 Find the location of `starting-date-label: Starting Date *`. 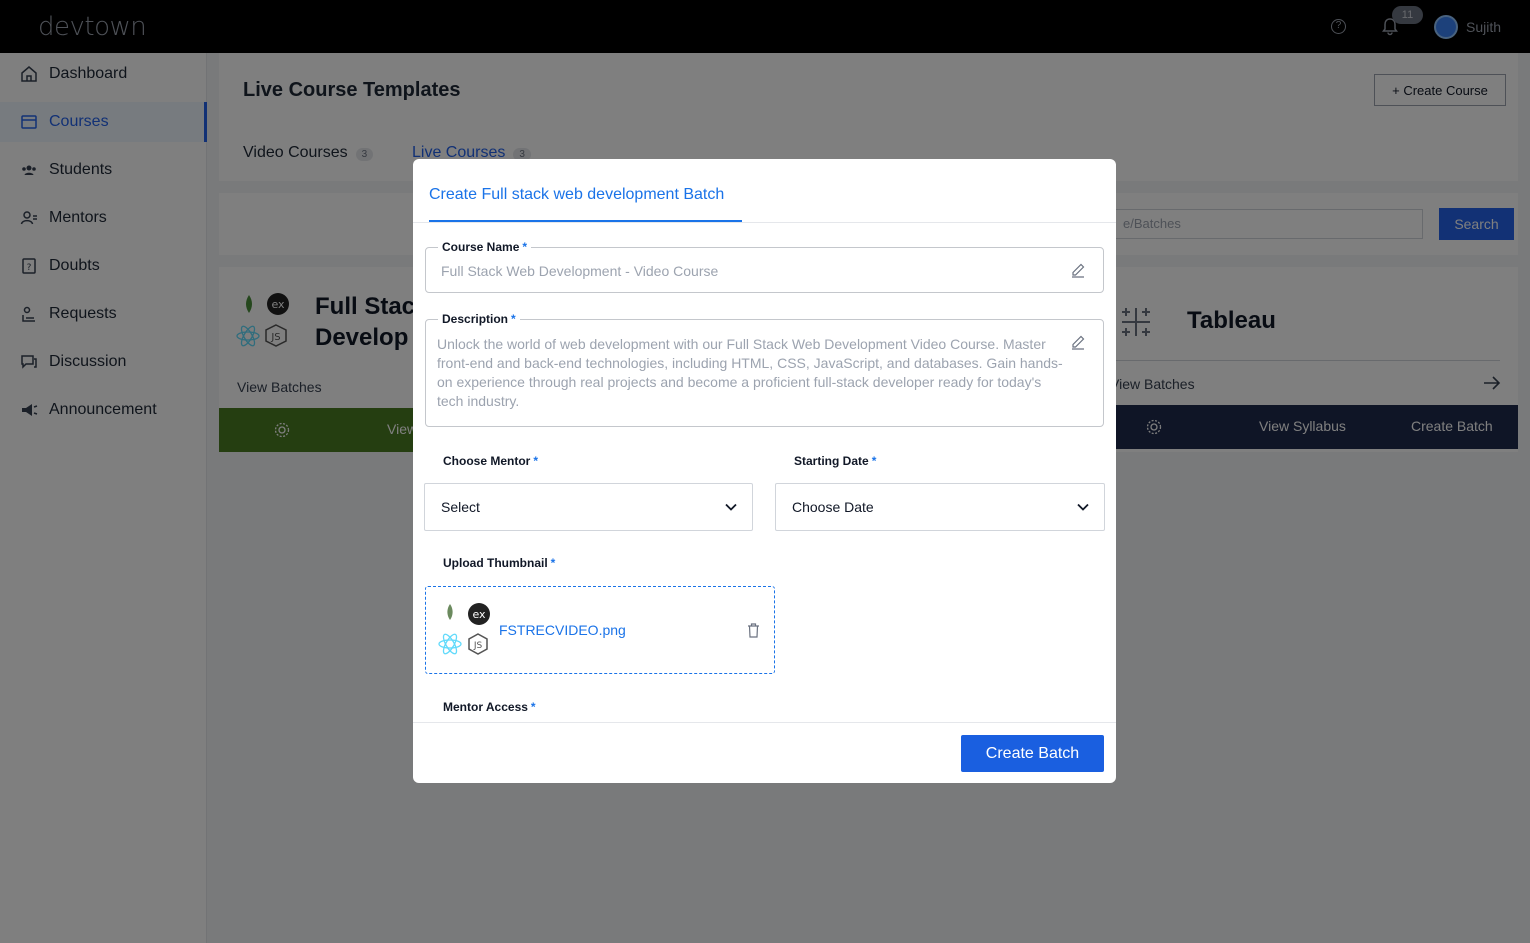

starting-date-label: Starting Date * is located at coordinates (835, 461).